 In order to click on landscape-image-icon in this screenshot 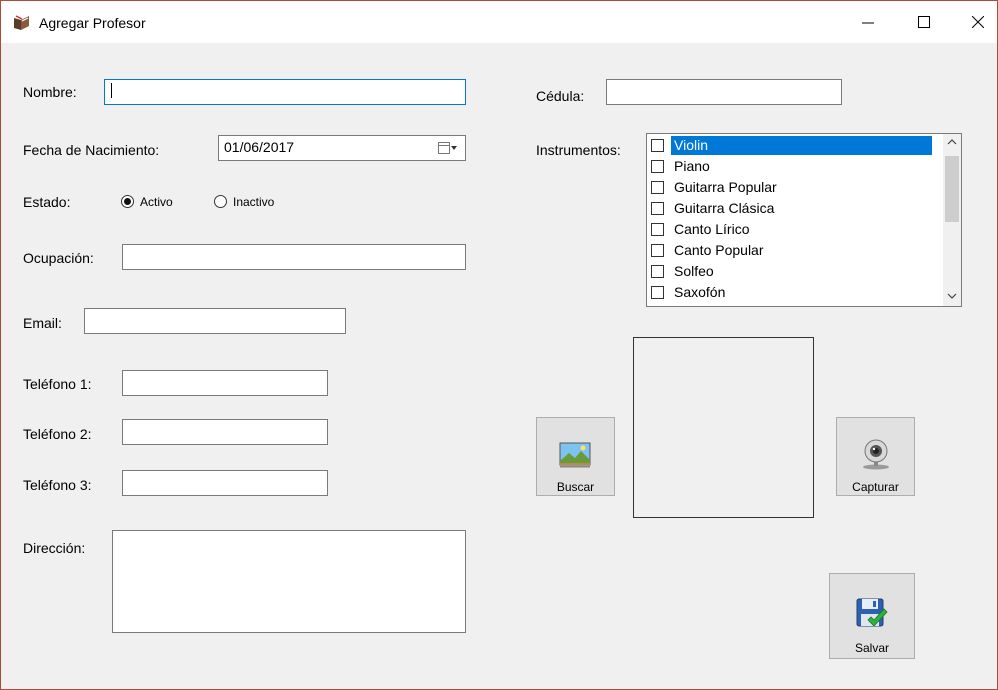, I will do `click(575, 456)`.